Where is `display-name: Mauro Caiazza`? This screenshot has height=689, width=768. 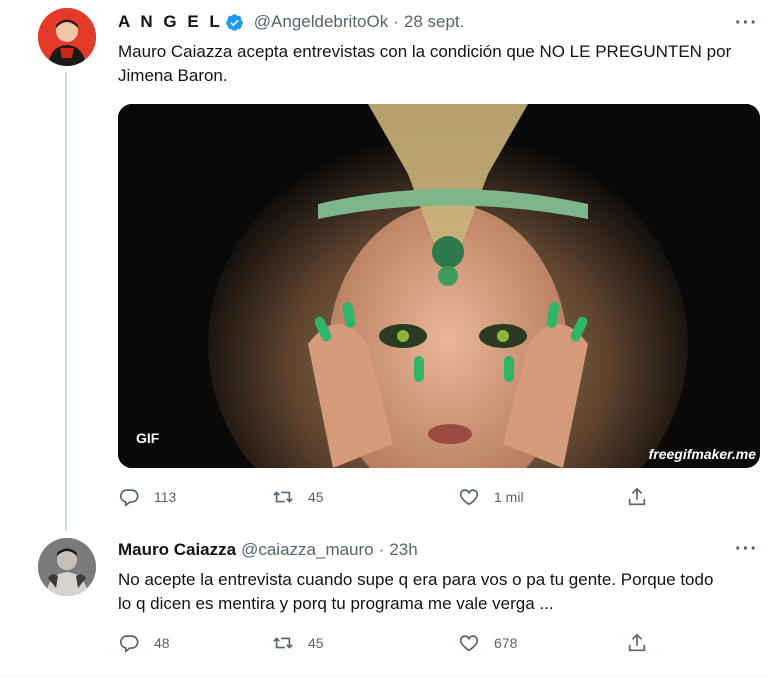
display-name: Mauro Caiazza is located at coordinates (177, 550).